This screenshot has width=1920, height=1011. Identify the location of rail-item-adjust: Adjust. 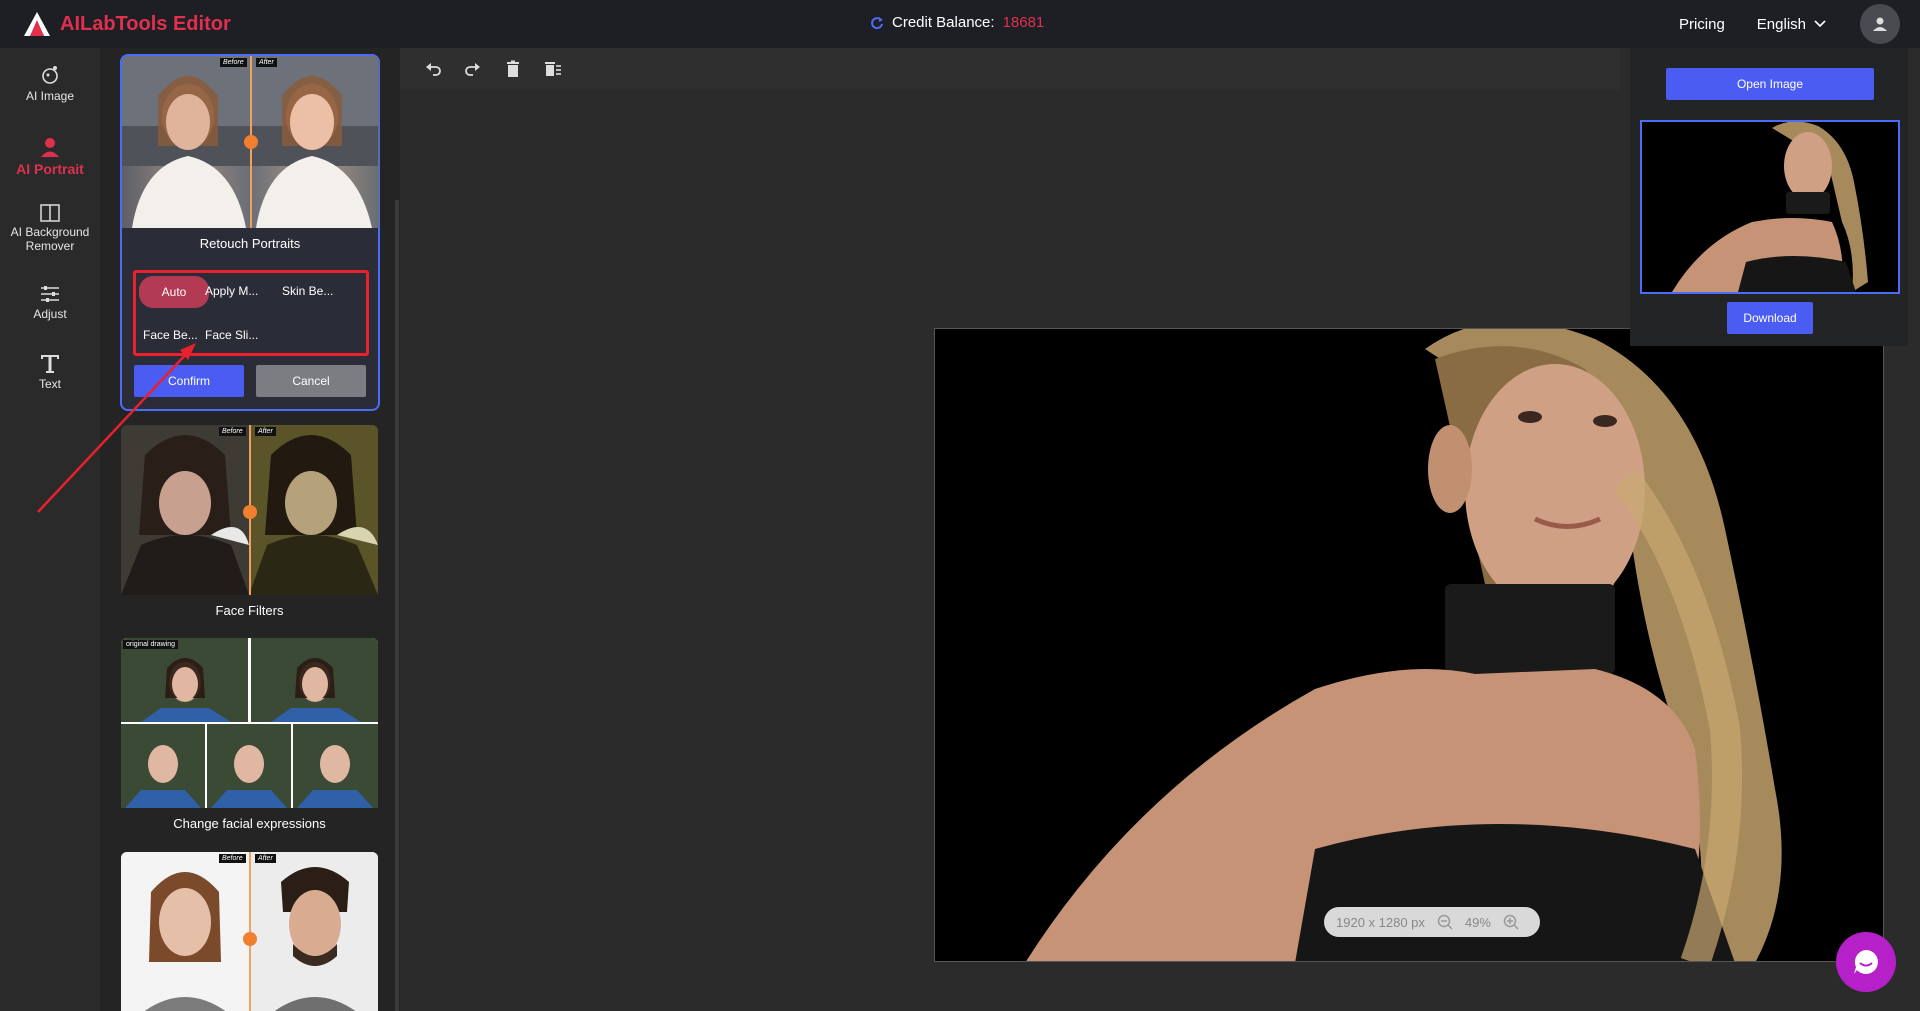
(50, 302).